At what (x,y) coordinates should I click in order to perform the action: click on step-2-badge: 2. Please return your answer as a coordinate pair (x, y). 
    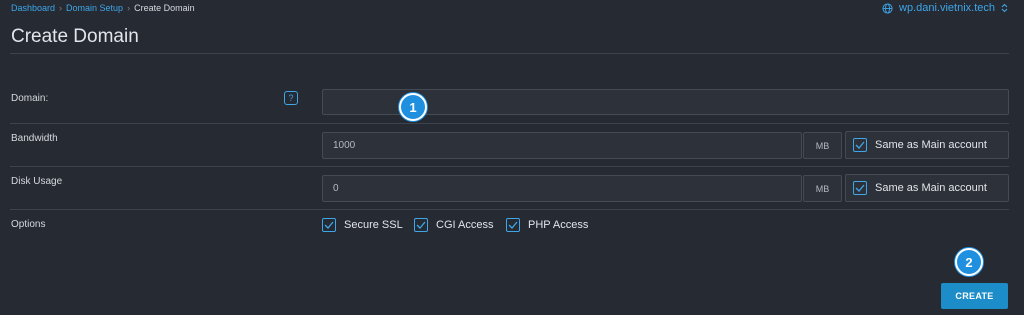
    Looking at the image, I should click on (969, 262).